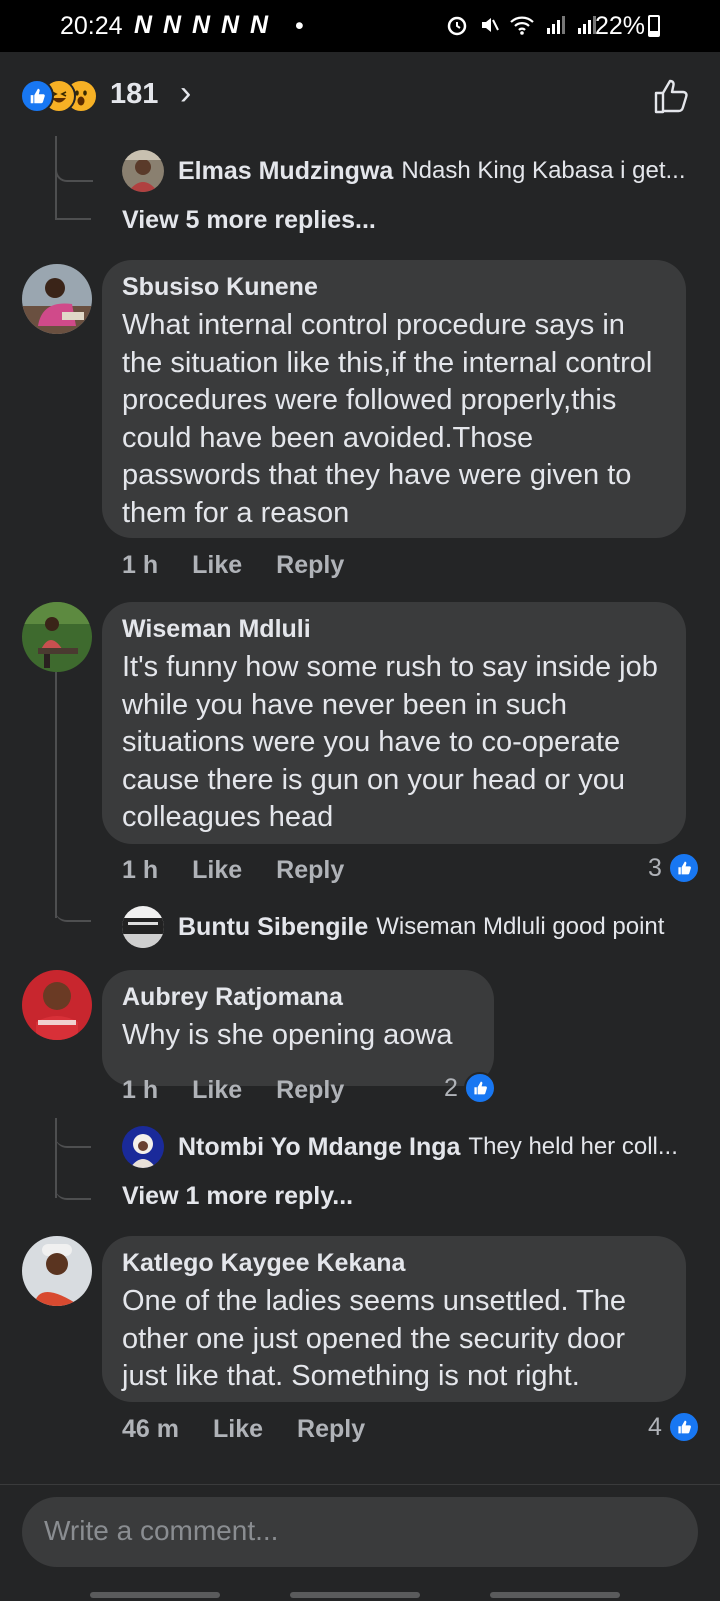 This screenshot has width=720, height=1601. I want to click on reaction-count-text: 3, so click(655, 867).